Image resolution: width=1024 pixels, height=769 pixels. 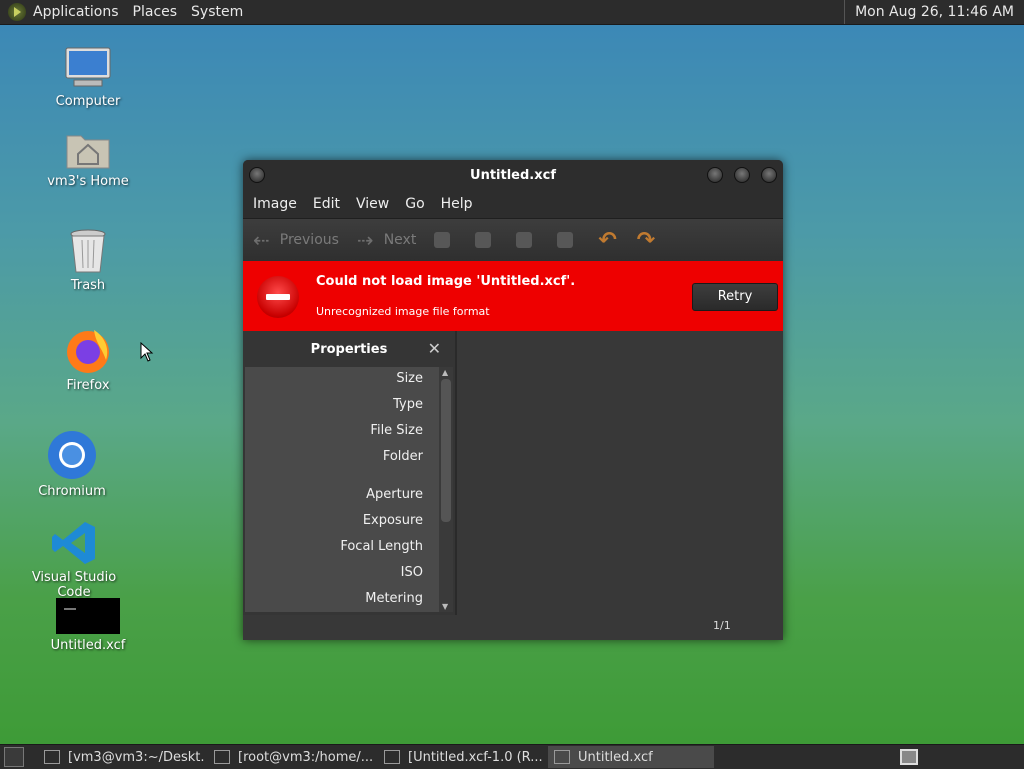 I want to click on menu-image: Image, so click(x=275, y=204).